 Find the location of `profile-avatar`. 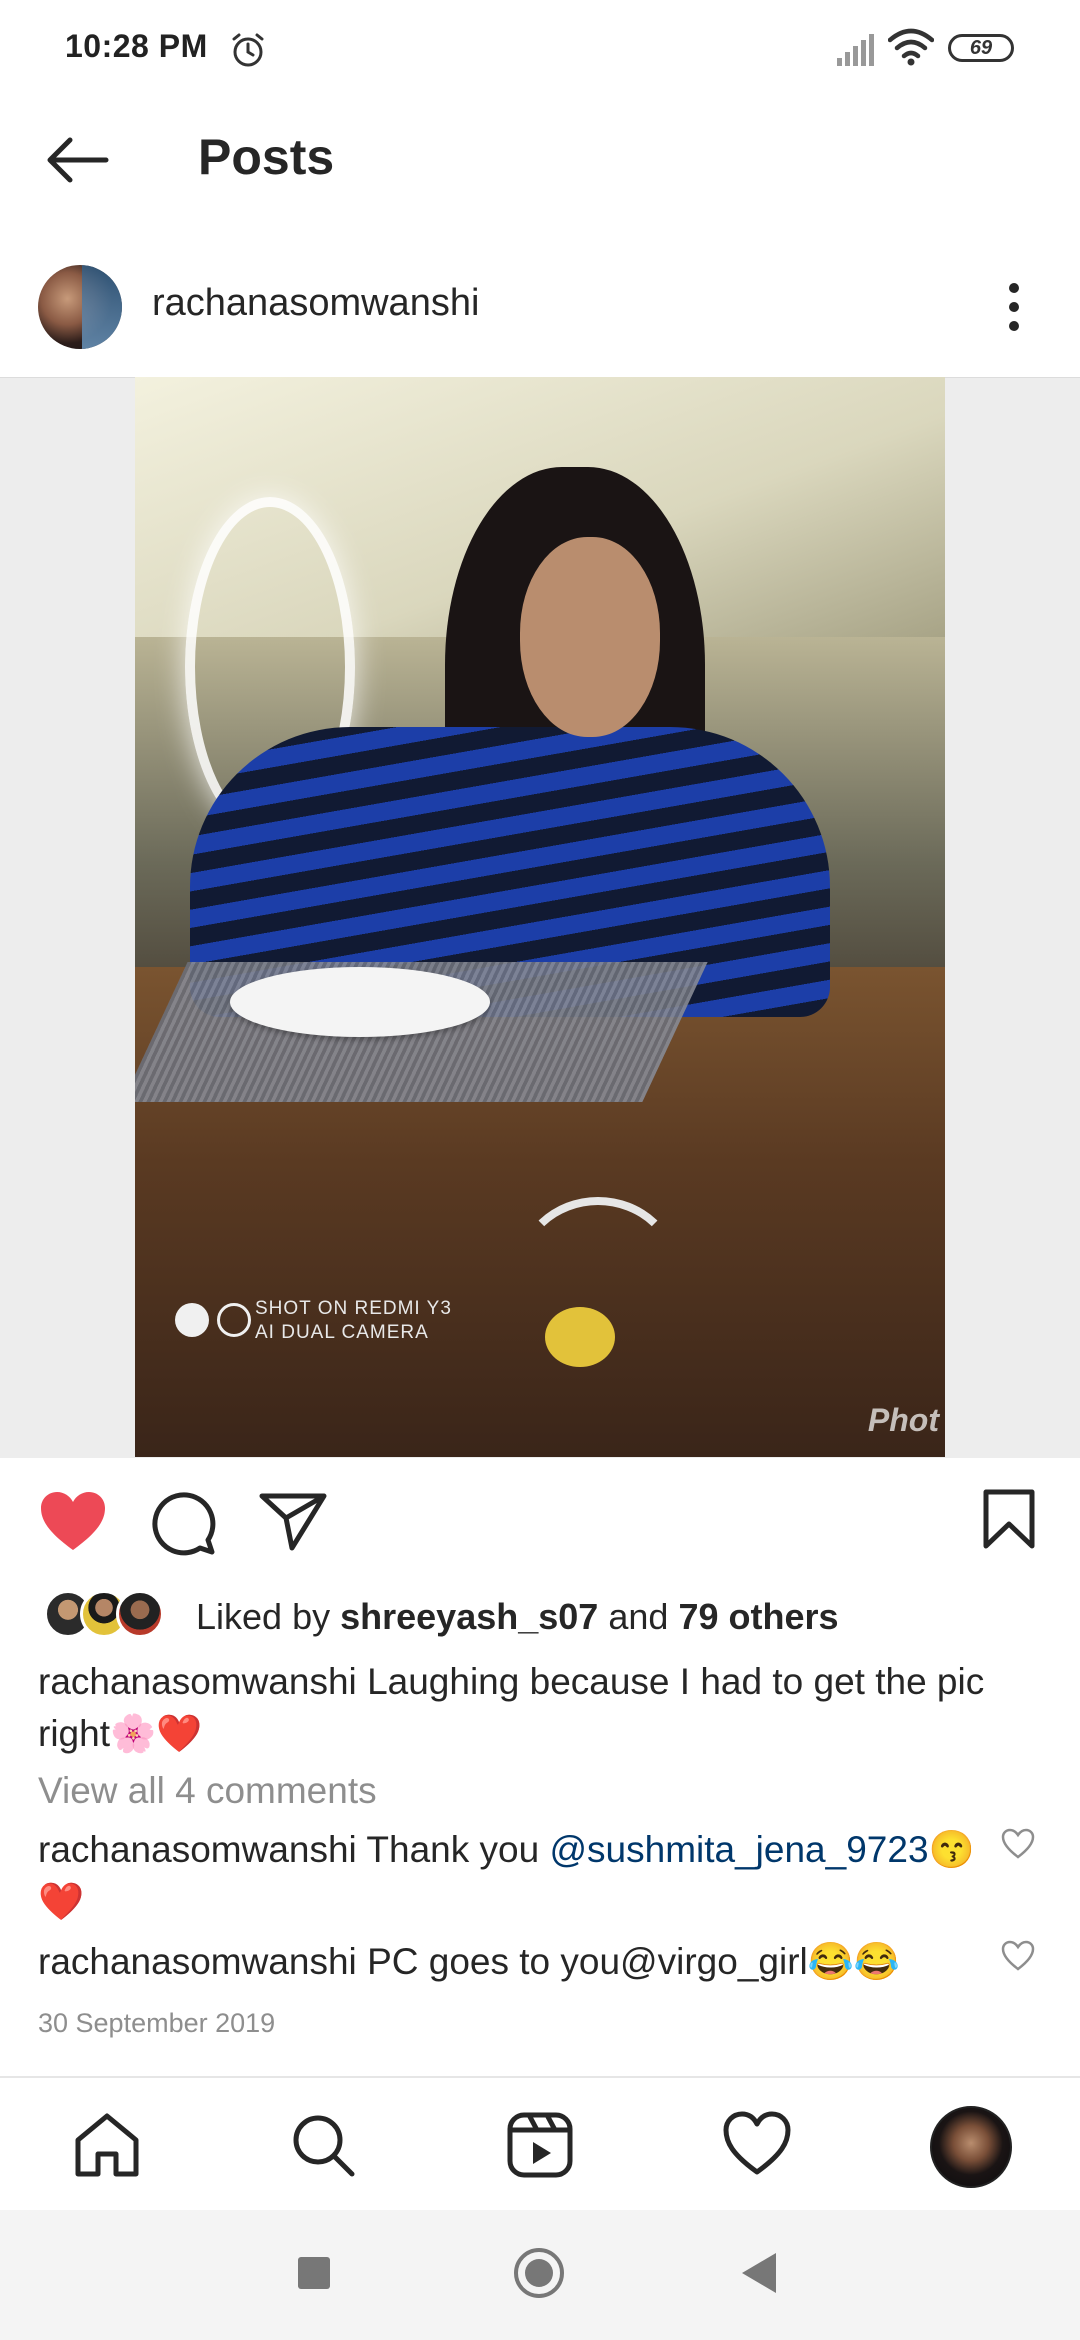

profile-avatar is located at coordinates (971, 2147).